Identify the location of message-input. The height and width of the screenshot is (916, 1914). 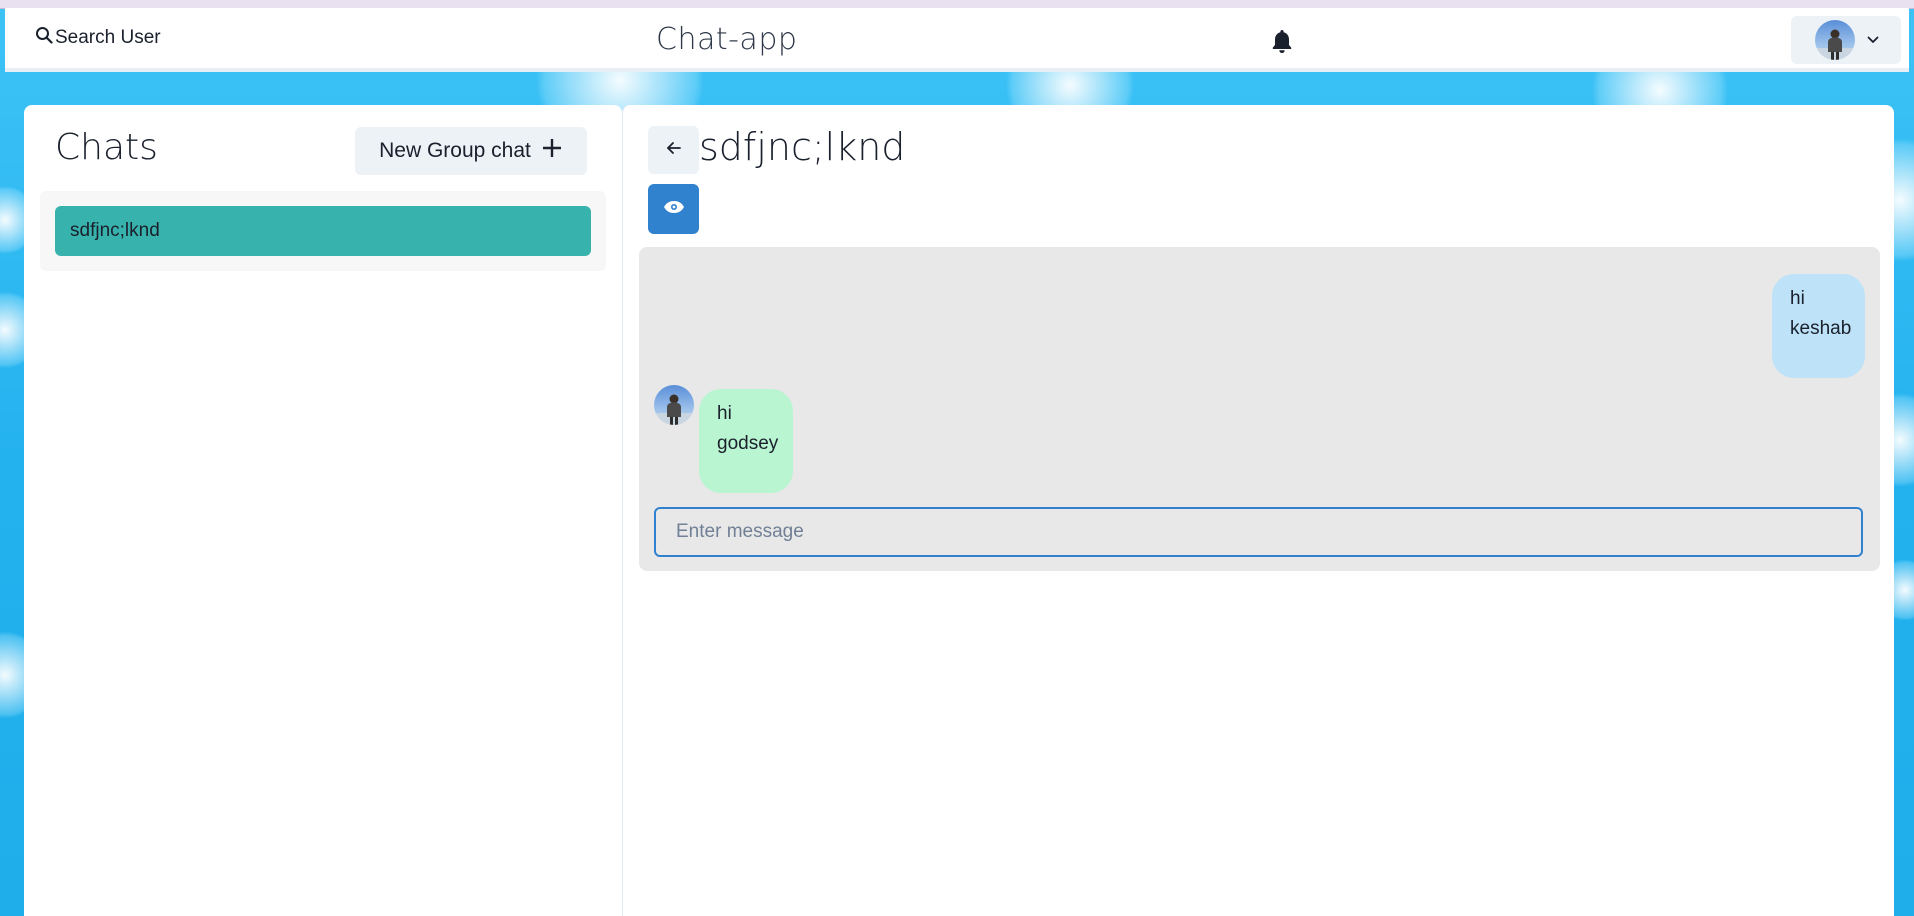
(1258, 532).